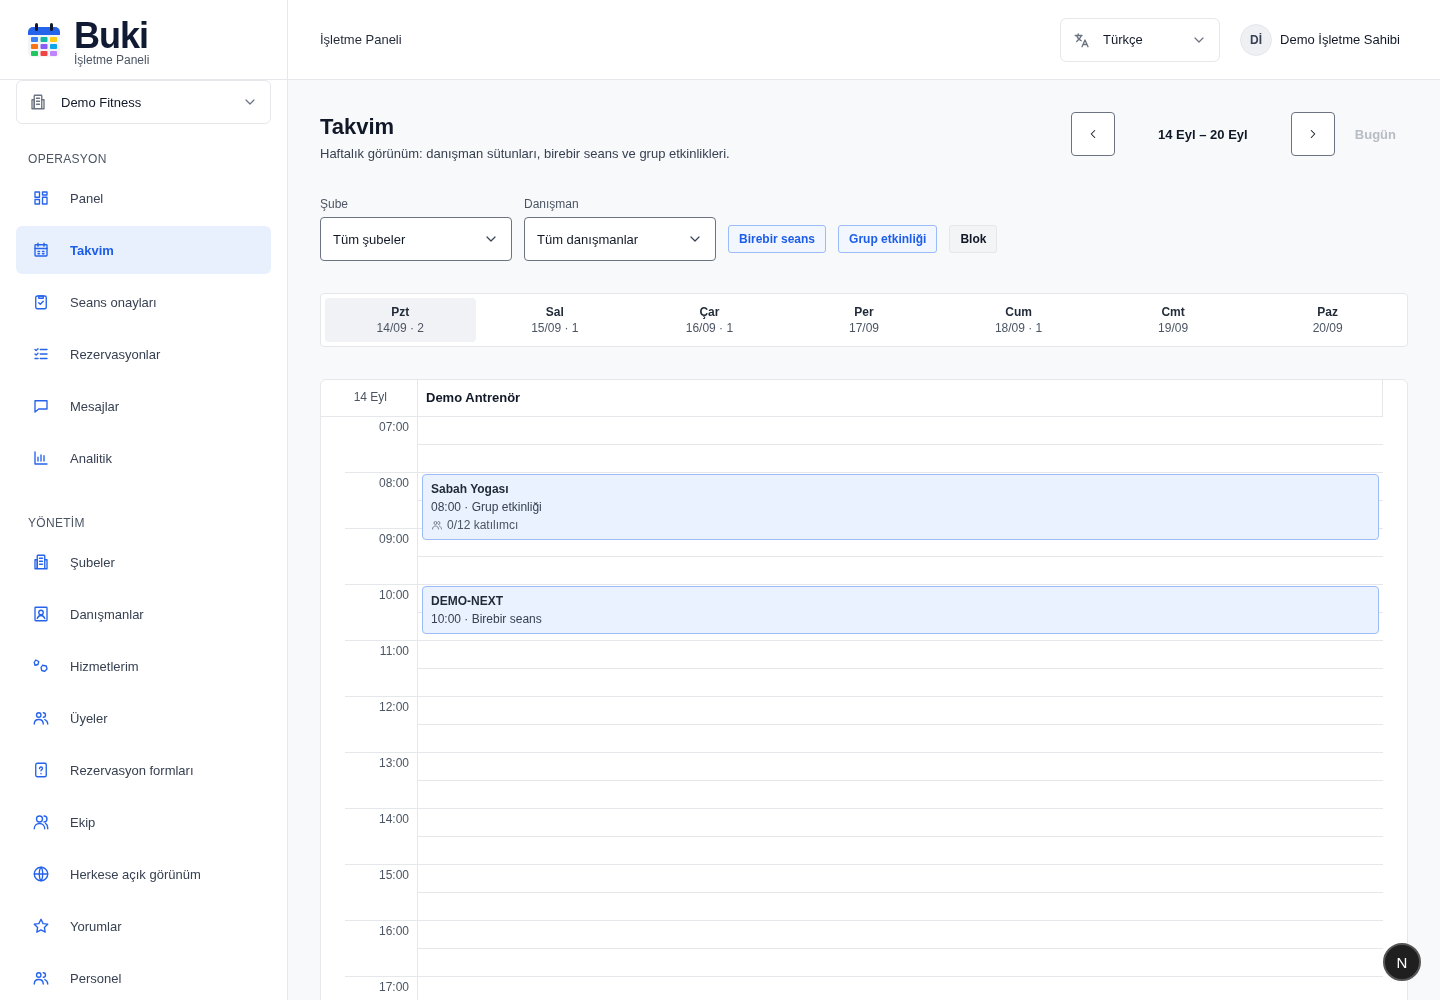  What do you see at coordinates (900, 507) in the screenshot?
I see `event-card: Sabah Yogası 08:00 · Grup etkinliği 0/12 katılımcı` at bounding box center [900, 507].